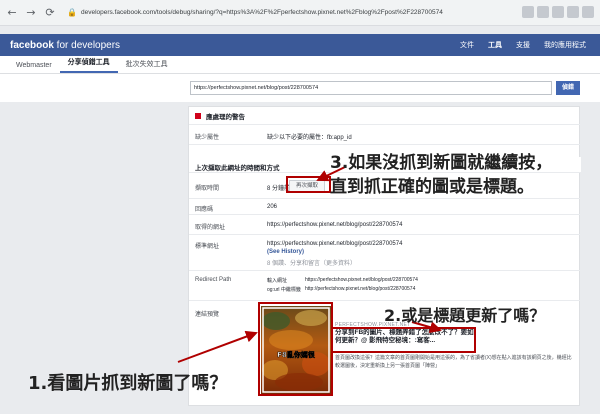 The image size is (600, 414). Describe the element at coordinates (207, 315) in the screenshot. I see `preview-label: 連結預覽` at that location.